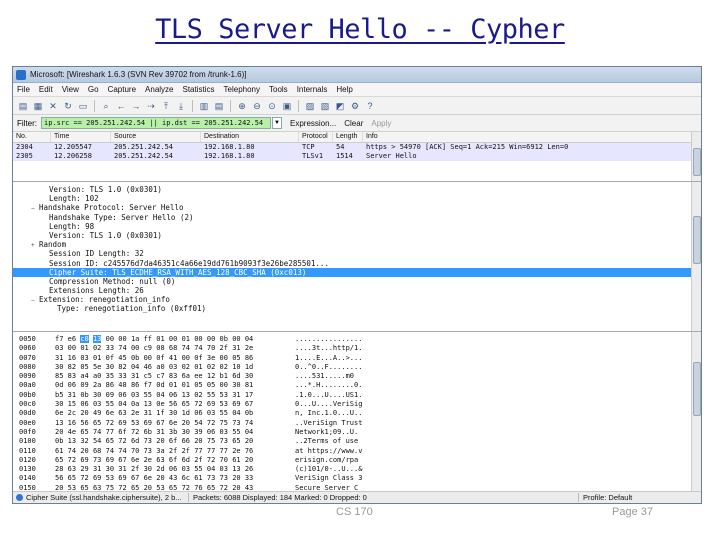 Image resolution: width=720 pixels, height=540 pixels. Describe the element at coordinates (160, 469) in the screenshot. I see `hex-byte: 2d` at that location.